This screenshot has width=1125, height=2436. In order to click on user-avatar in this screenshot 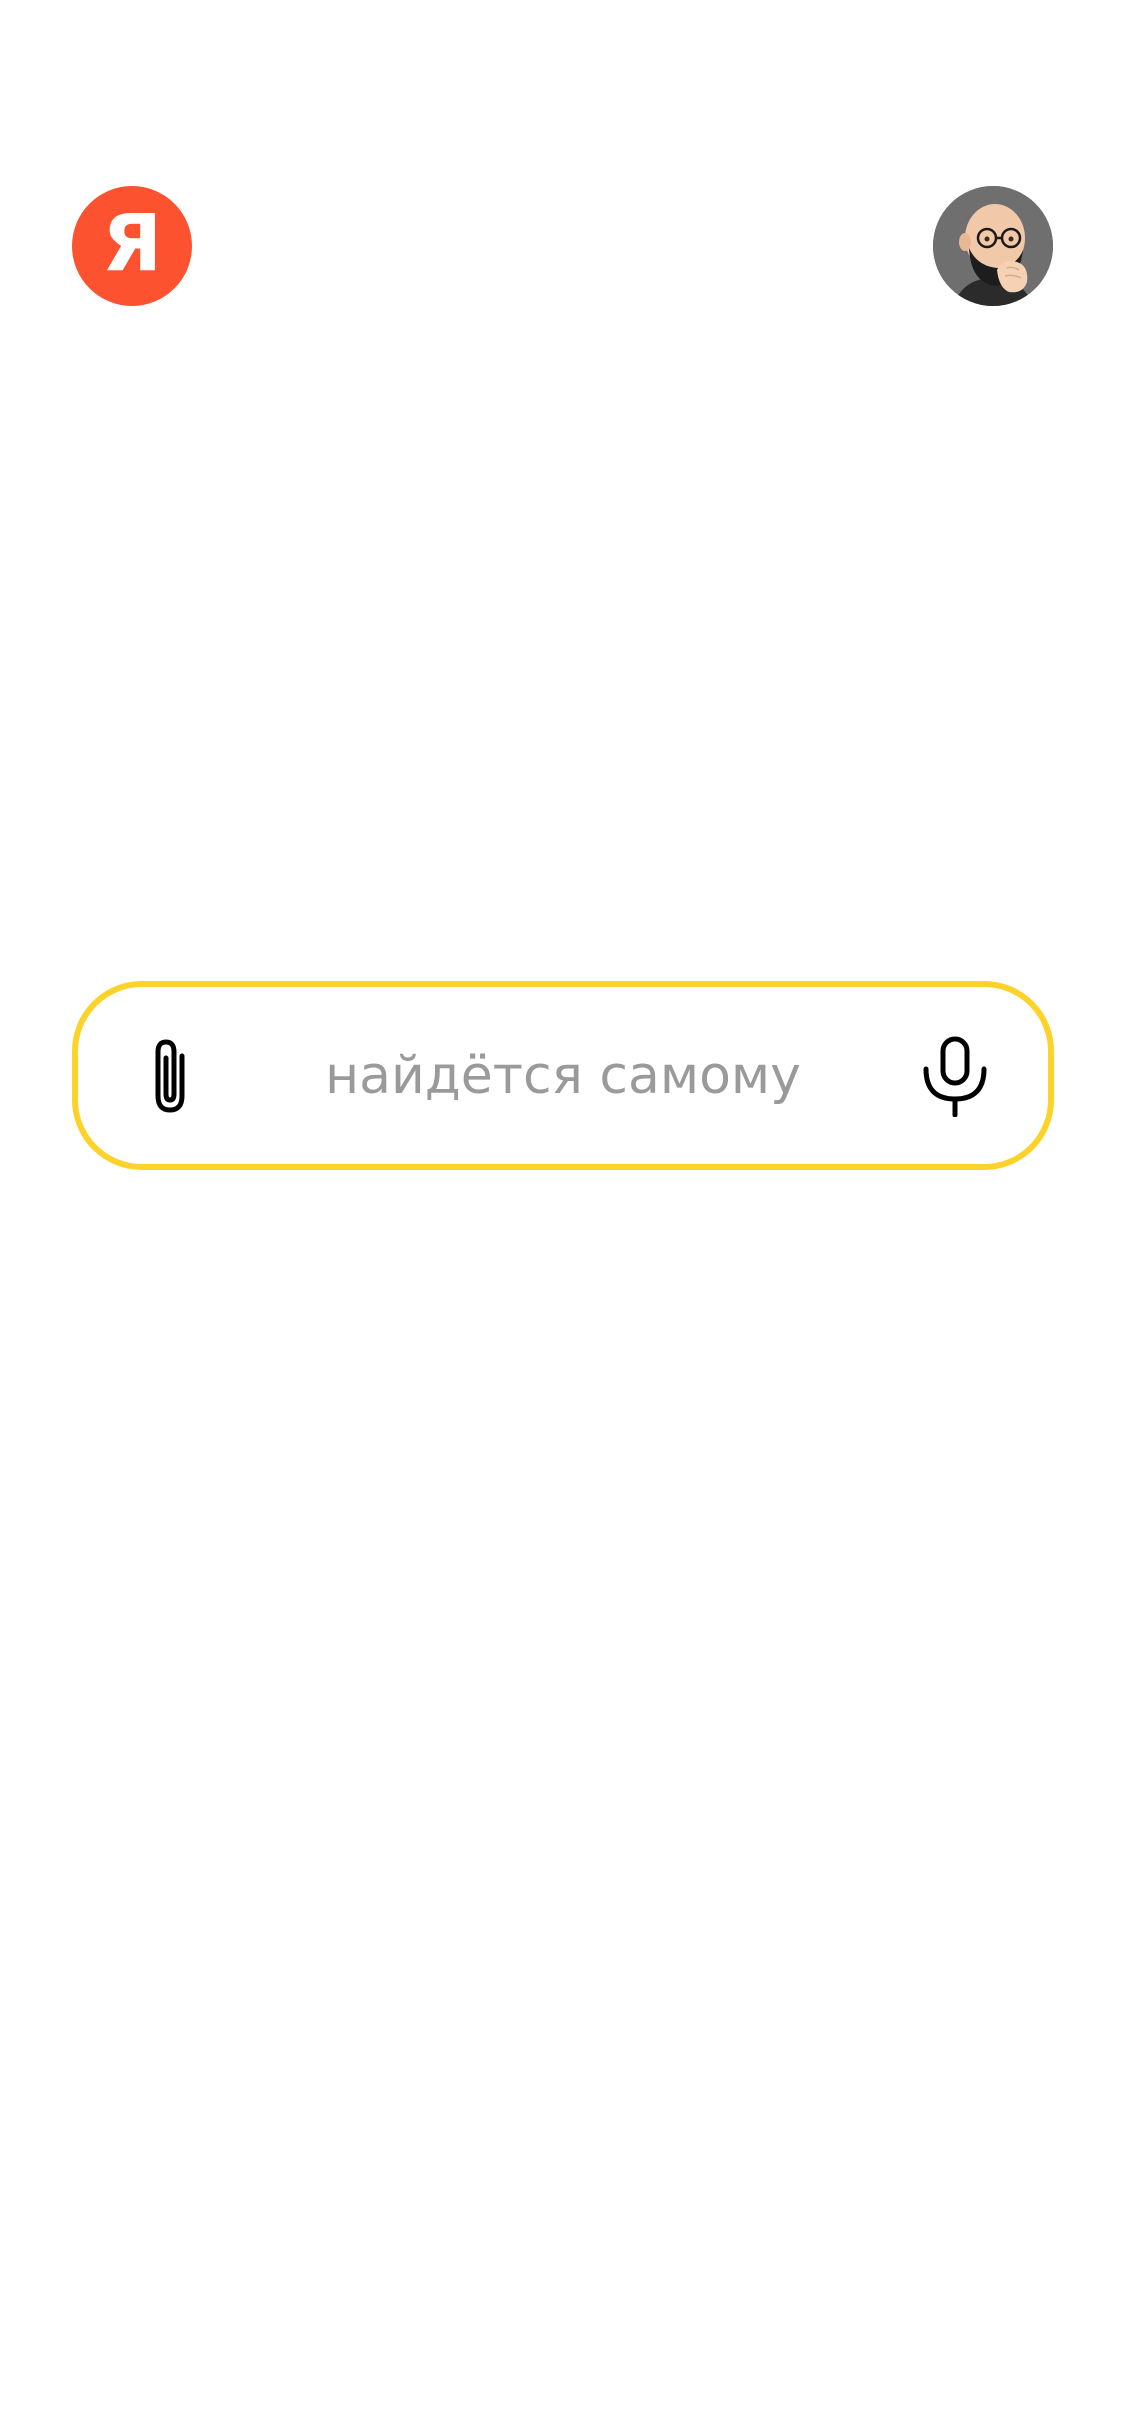, I will do `click(993, 246)`.